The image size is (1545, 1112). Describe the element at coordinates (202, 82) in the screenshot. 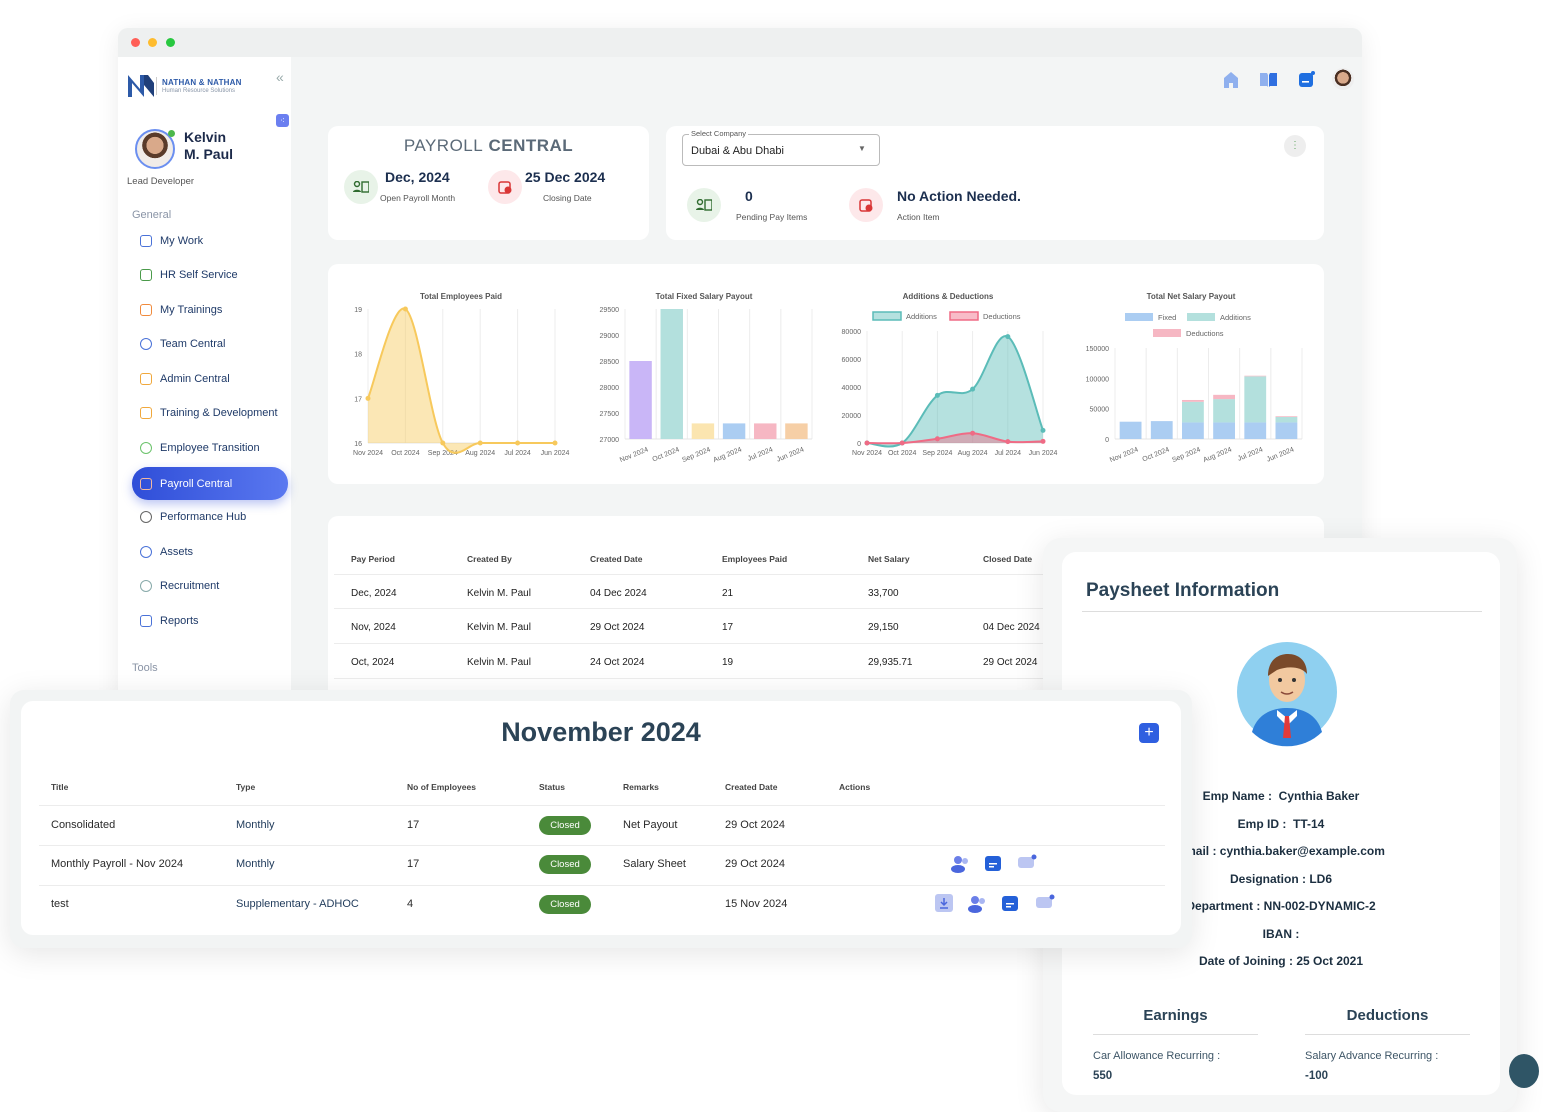

I see `brand-name: NATHAN & NATHAN` at that location.